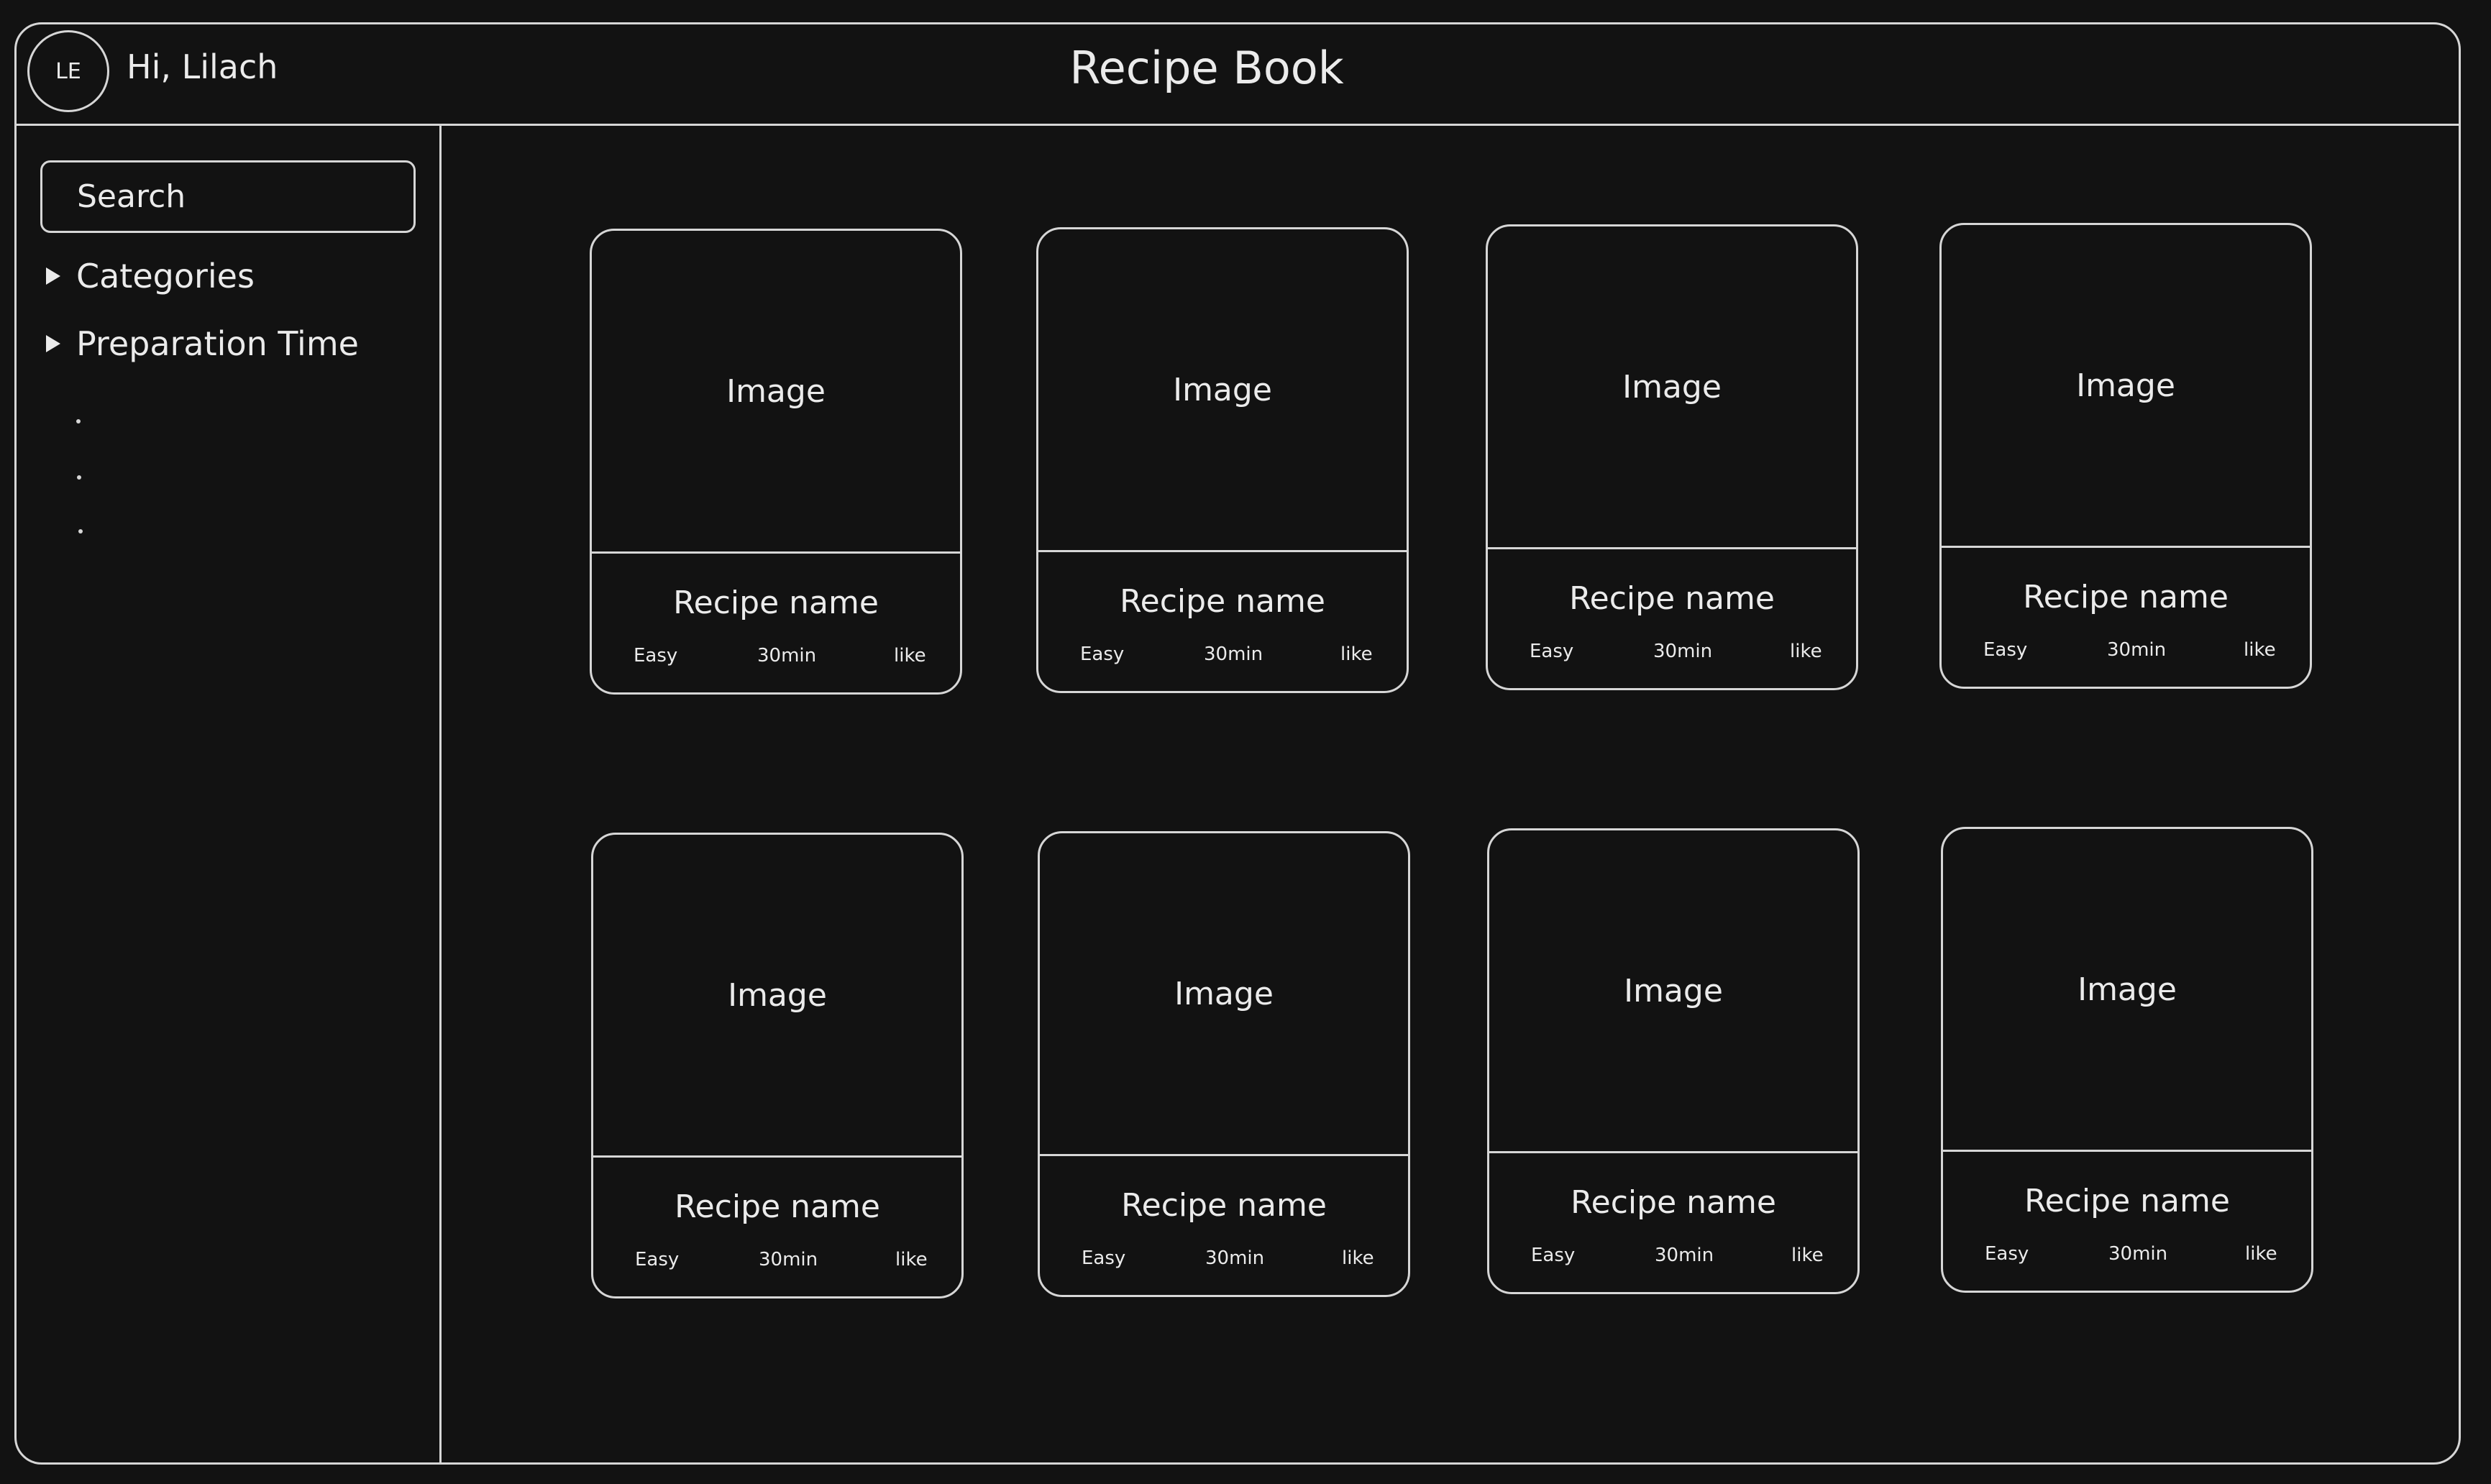 Image resolution: width=2491 pixels, height=1484 pixels. What do you see at coordinates (150, 276) in the screenshot?
I see `filter-categories: Categories` at bounding box center [150, 276].